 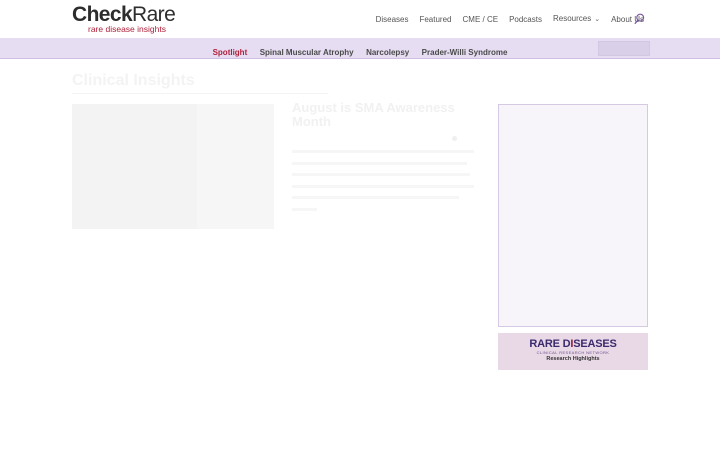 I want to click on rdcrn-logo-part3: SEASES, so click(x=595, y=344).